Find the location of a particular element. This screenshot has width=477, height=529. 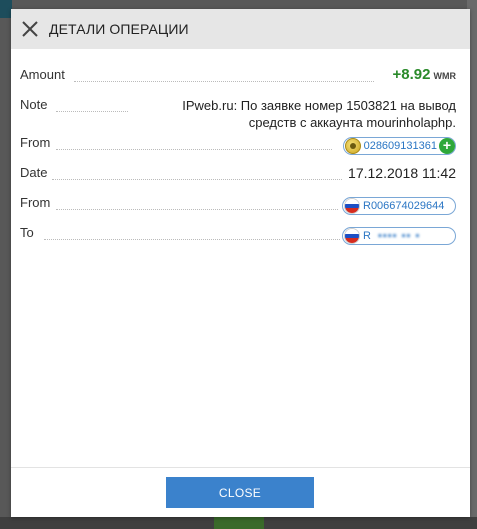

redacted-wallet-id: ▪▪▪▪ ▪▪ ▪ is located at coordinates (399, 236).